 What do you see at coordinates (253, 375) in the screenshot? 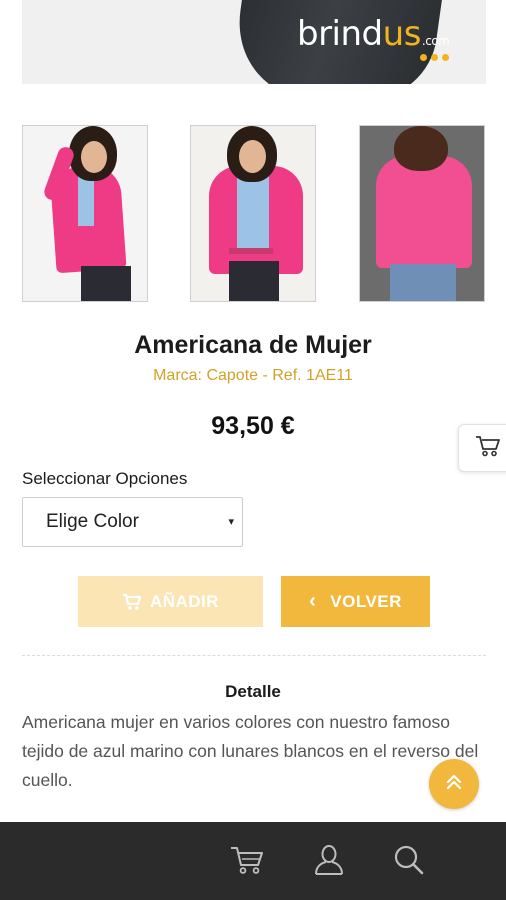
I see `product-brand-ref: Marca: Capote - Ref. 1AE11` at bounding box center [253, 375].